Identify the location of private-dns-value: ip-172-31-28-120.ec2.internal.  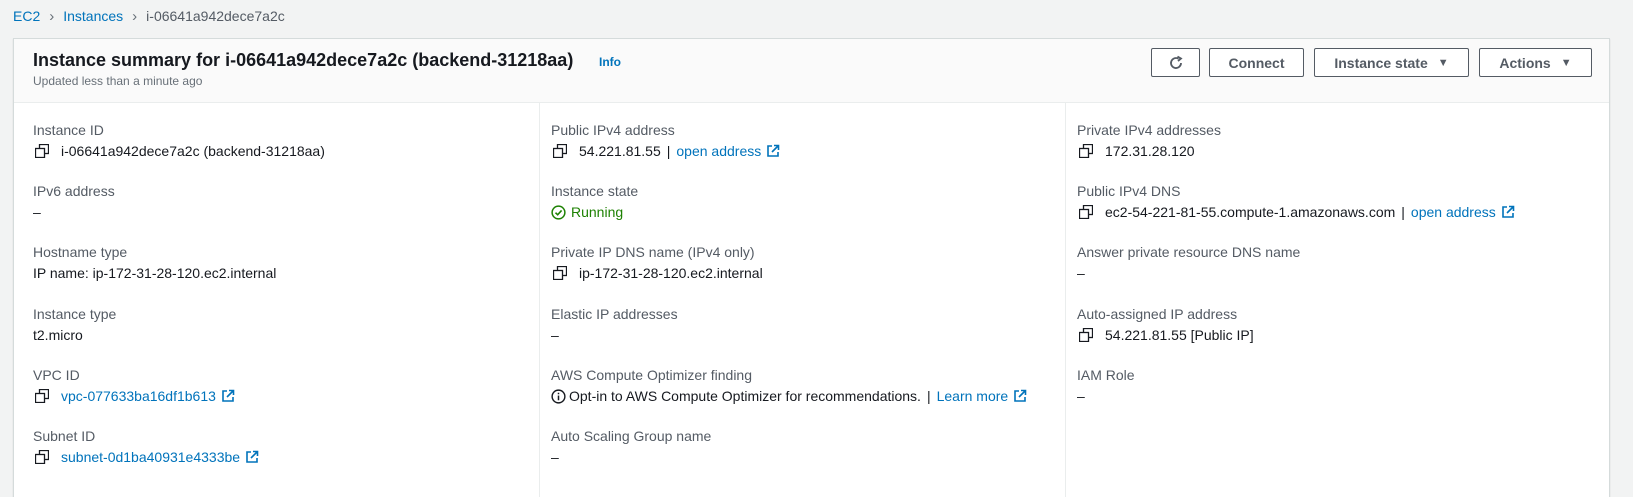
(671, 273).